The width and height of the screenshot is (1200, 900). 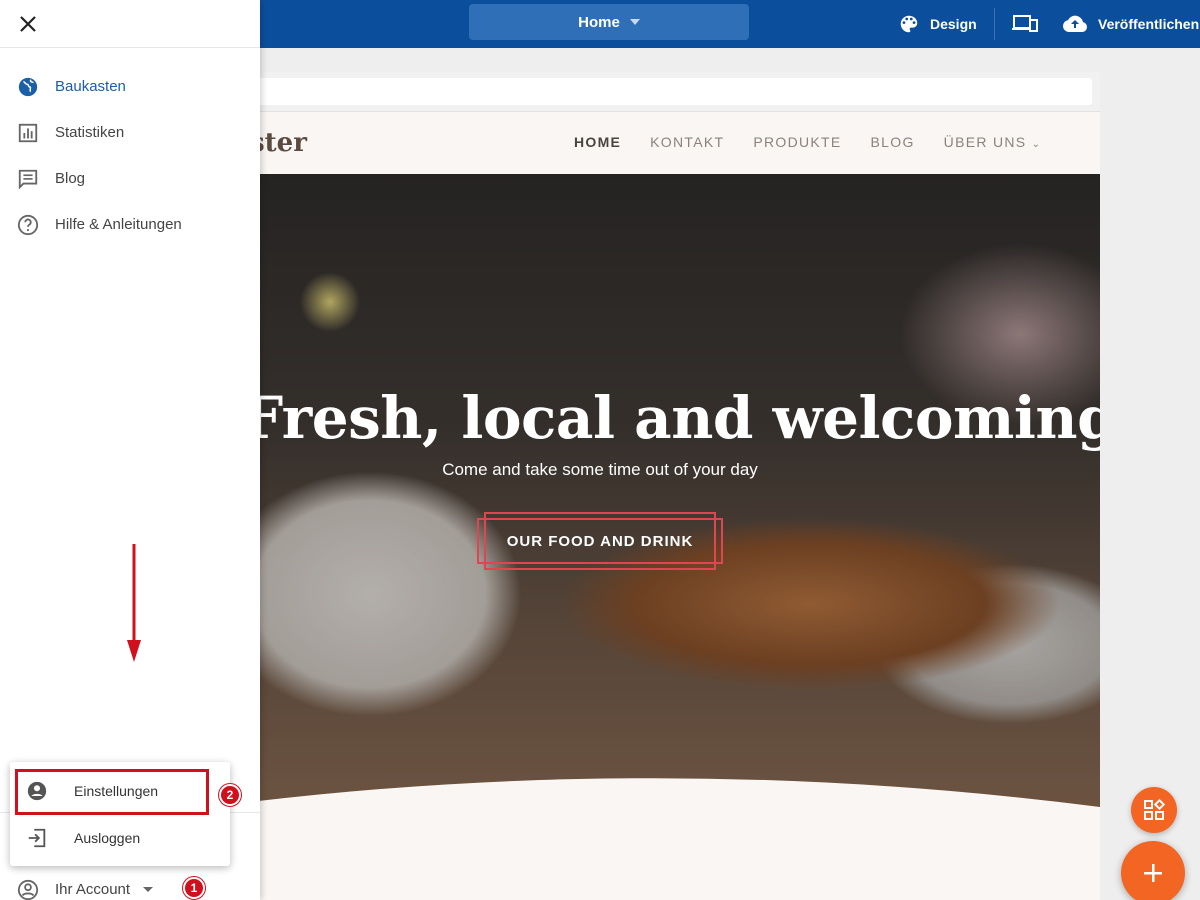 I want to click on nav-kontakt: KONTAKT, so click(x=687, y=142).